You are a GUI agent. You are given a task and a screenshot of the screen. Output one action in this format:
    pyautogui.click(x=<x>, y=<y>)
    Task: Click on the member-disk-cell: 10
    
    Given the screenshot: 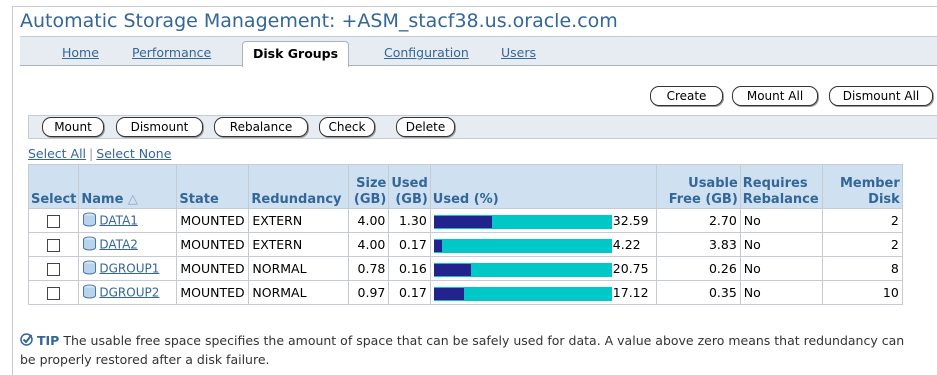 What is the action you would take?
    pyautogui.click(x=862, y=292)
    